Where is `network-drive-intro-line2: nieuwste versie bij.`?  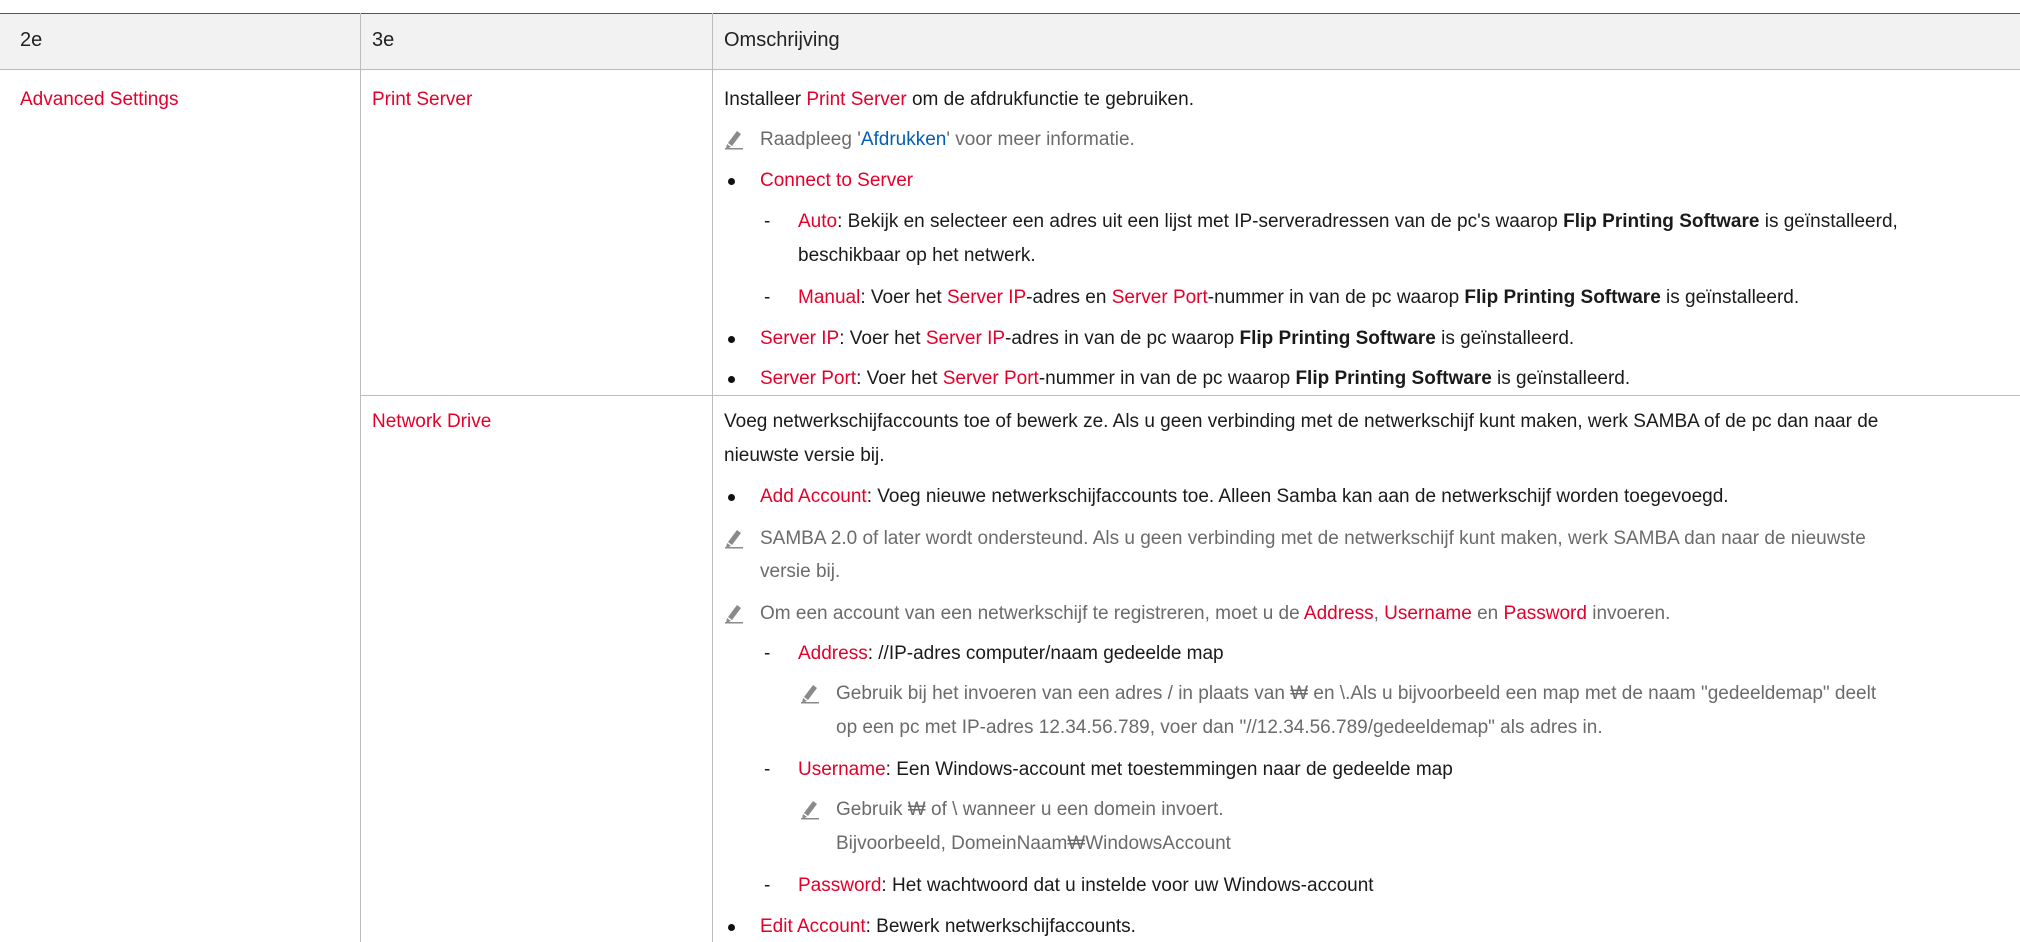
network-drive-intro-line2: nieuwste versie bij. is located at coordinates (804, 455).